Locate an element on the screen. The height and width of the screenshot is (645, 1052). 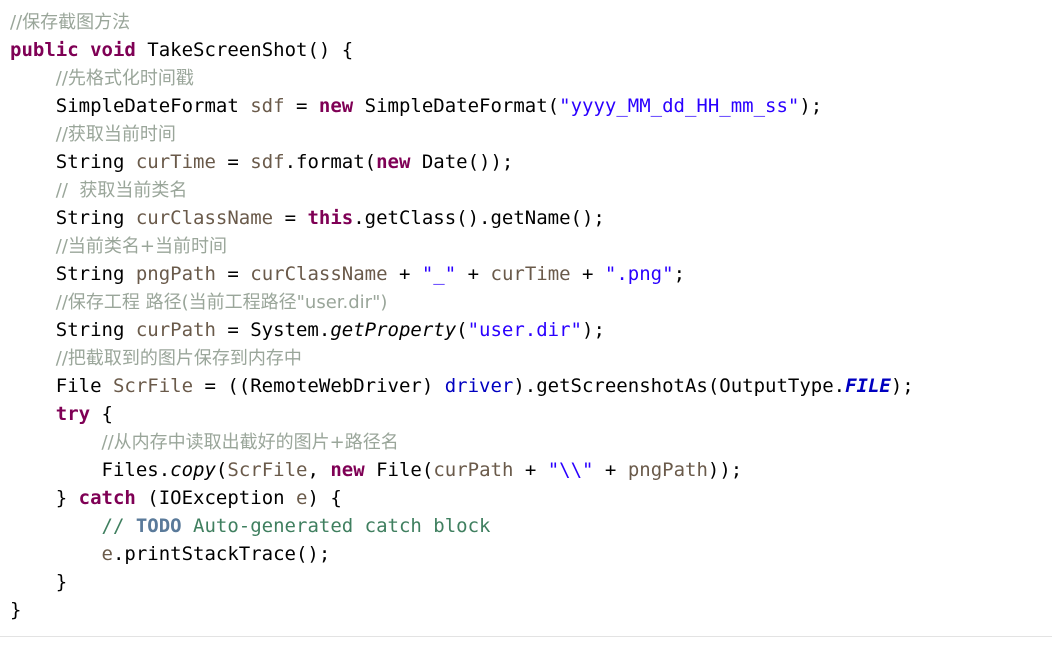
token-comment_cjk: //从内存中读取出截好的图片+路径名 is located at coordinates (250, 442).